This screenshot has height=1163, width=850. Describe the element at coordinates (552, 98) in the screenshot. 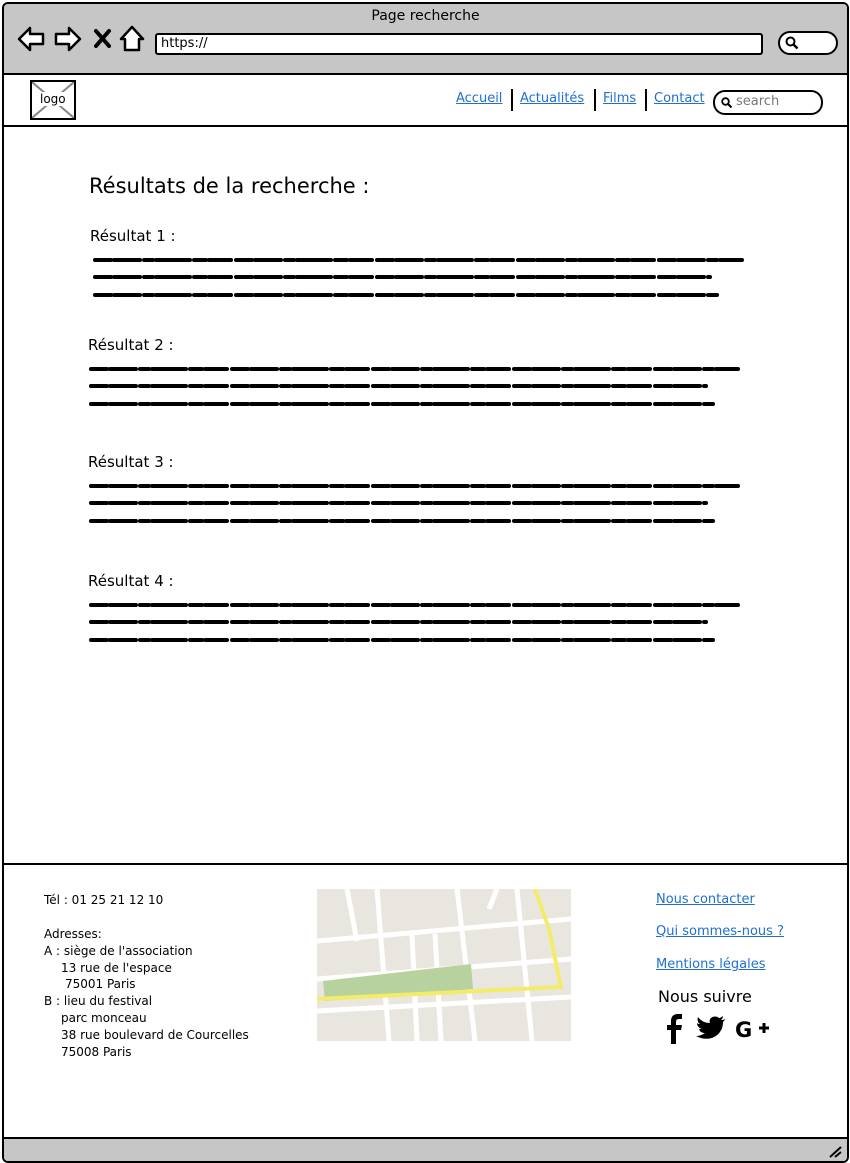

I see `nav-link-actualites: Actualités` at that location.